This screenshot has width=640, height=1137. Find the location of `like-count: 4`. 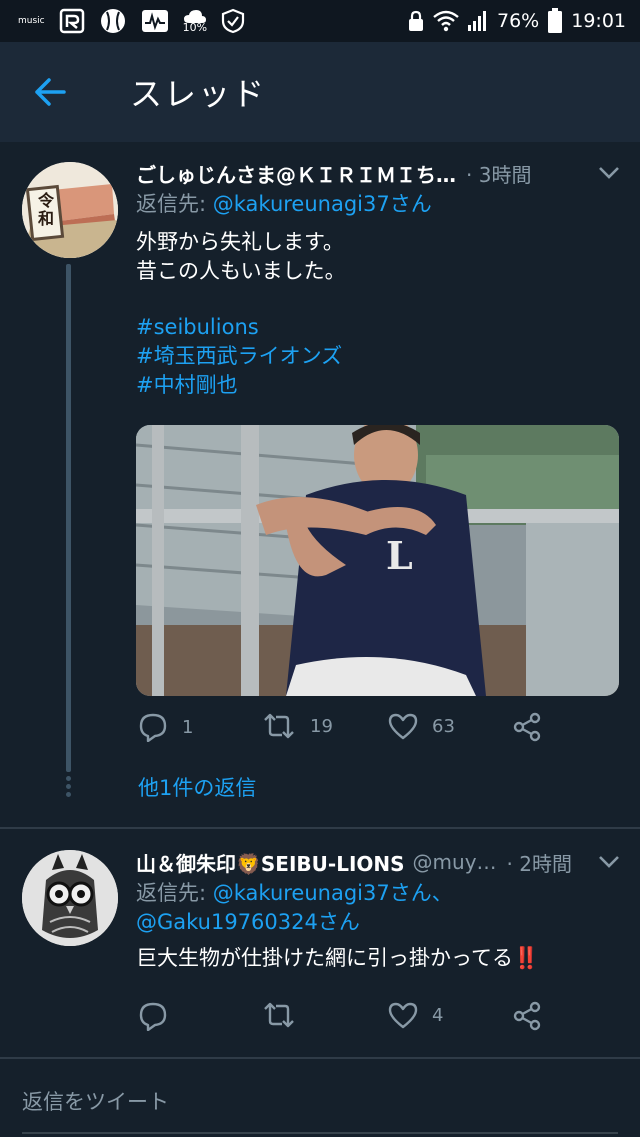

like-count: 4 is located at coordinates (438, 1015).